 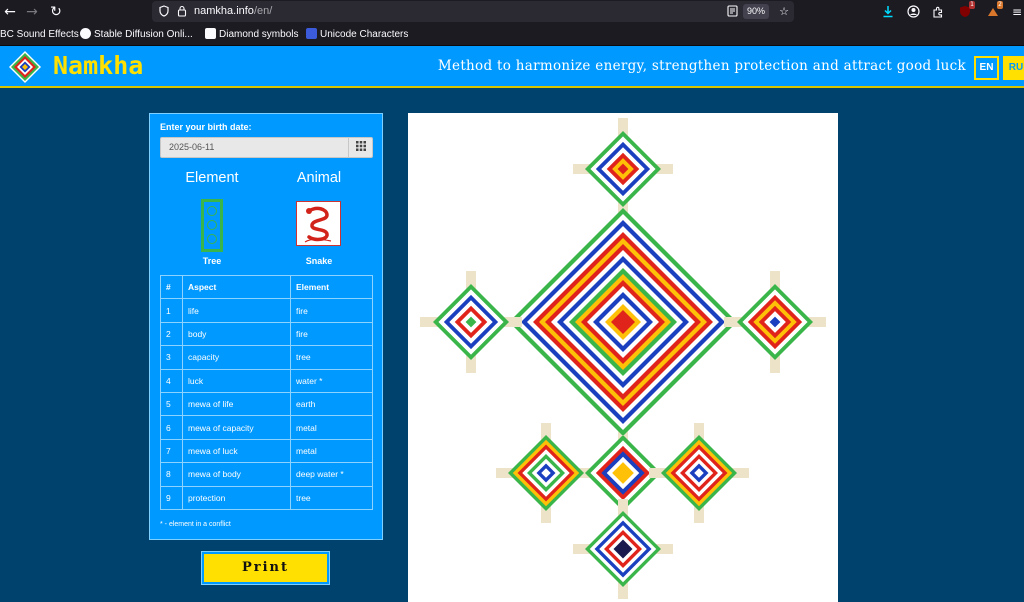 What do you see at coordinates (938, 12) in the screenshot?
I see `extensions-icon` at bounding box center [938, 12].